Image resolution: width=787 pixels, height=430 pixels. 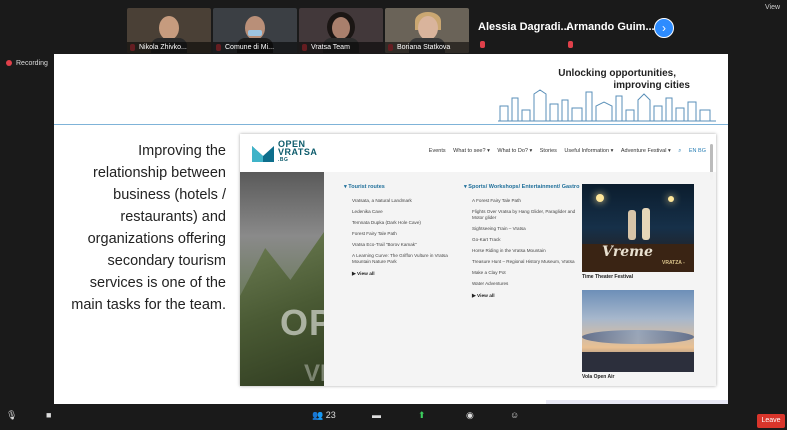 What do you see at coordinates (496, 200) in the screenshot?
I see `menu-item: A Forest Fairy Tale Path` at bounding box center [496, 200].